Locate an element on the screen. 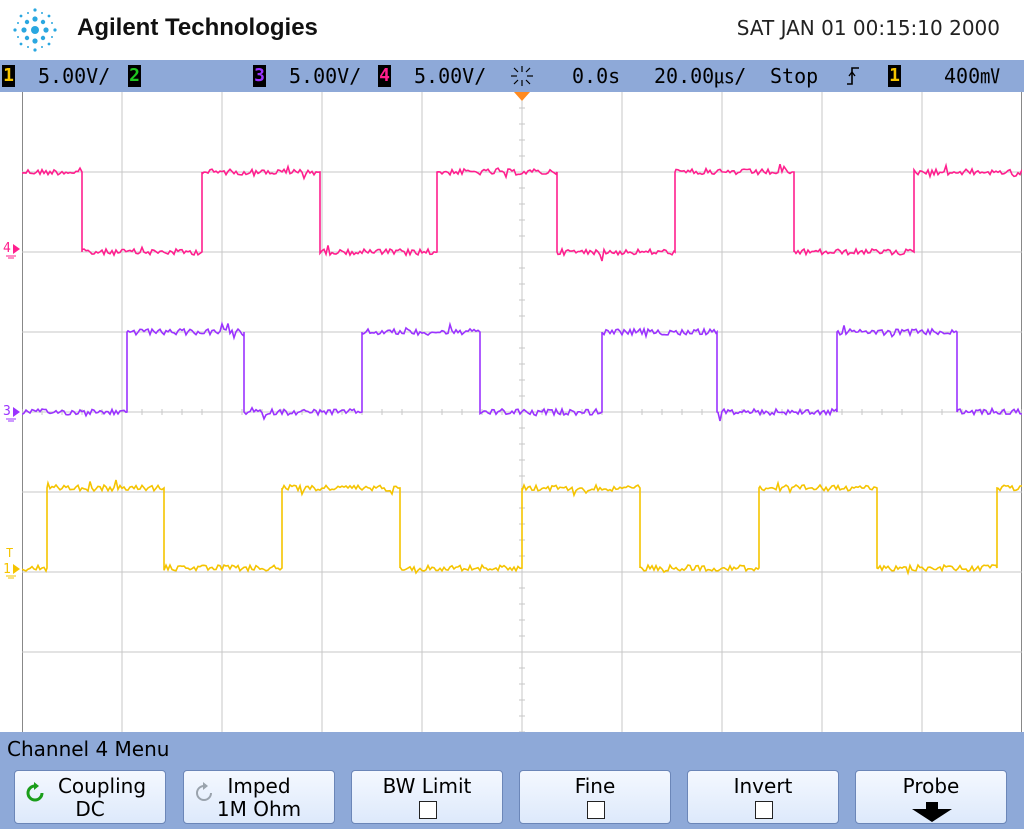 The height and width of the screenshot is (829, 1024). channel-3-marker-label: 3 is located at coordinates (7, 411).